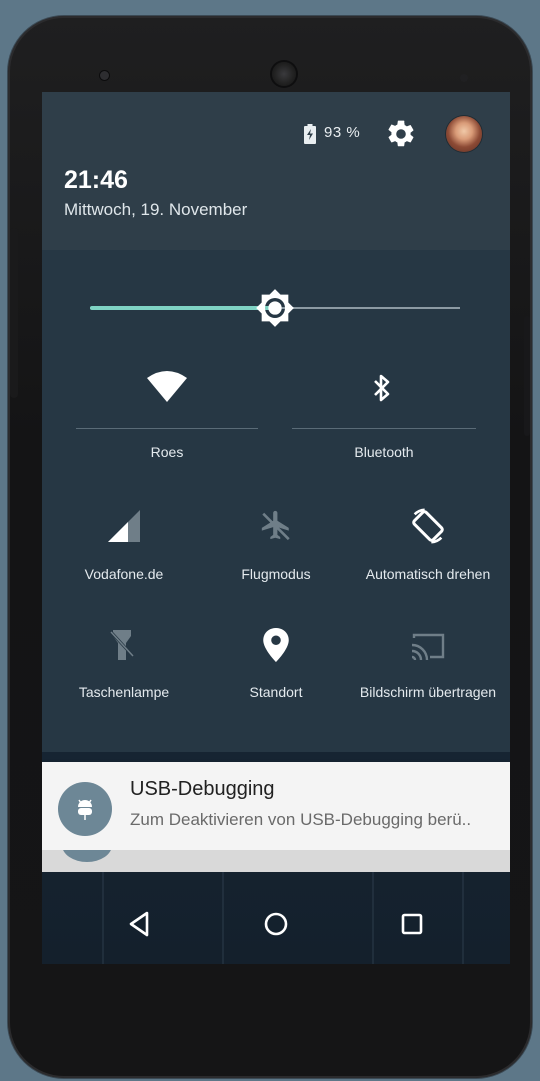 The width and height of the screenshot is (540, 1081). What do you see at coordinates (284, 74) in the screenshot?
I see `earpiece-speaker` at bounding box center [284, 74].